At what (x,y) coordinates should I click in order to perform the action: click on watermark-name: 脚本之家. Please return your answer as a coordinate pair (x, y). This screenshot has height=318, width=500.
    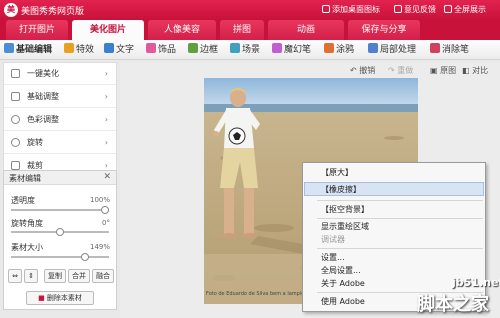
    Looking at the image, I should click on (453, 304).